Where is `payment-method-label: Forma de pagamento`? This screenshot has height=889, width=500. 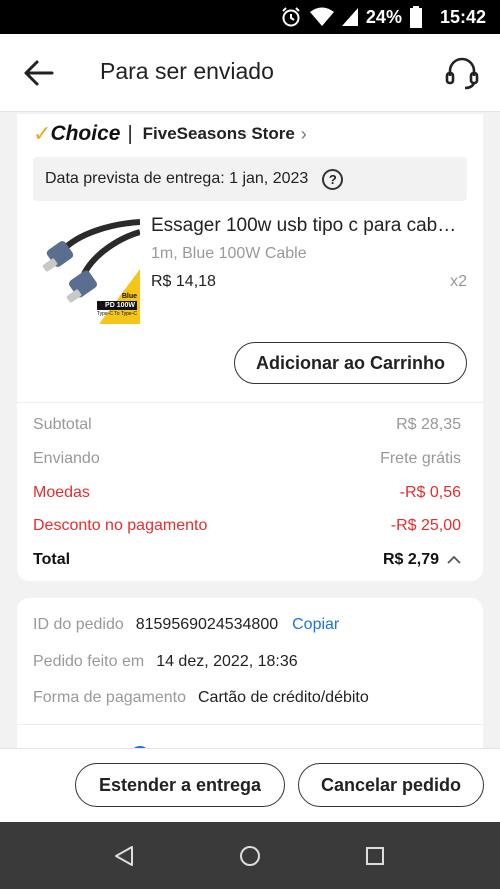 payment-method-label: Forma de pagamento is located at coordinates (109, 697).